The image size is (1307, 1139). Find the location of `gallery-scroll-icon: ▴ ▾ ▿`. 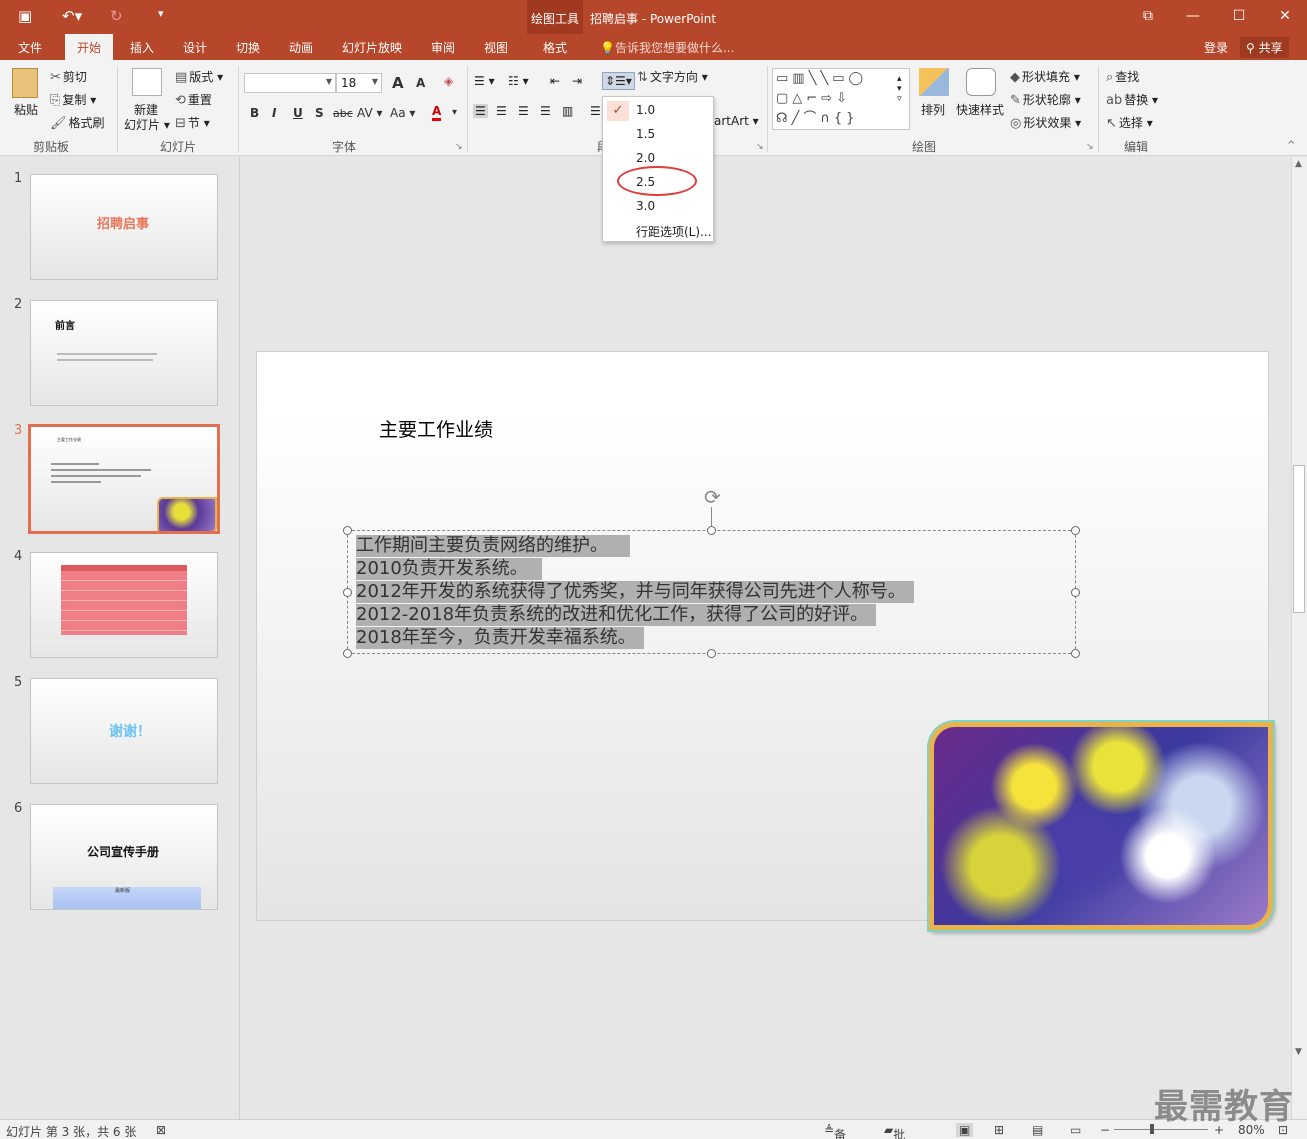

gallery-scroll-icon: ▴ ▾ ▿ is located at coordinates (899, 89).